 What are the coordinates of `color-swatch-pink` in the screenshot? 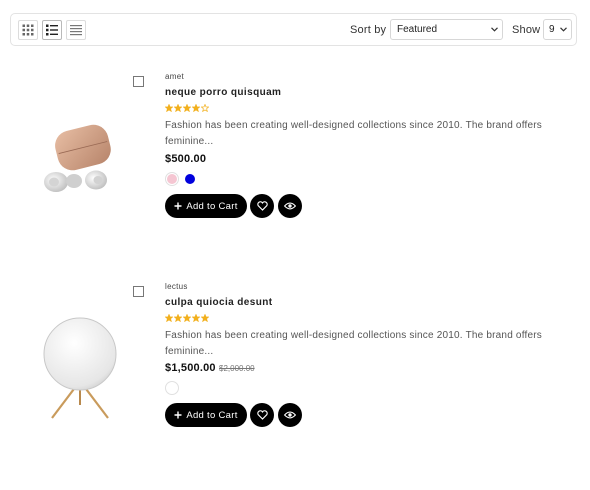 It's located at (172, 179).